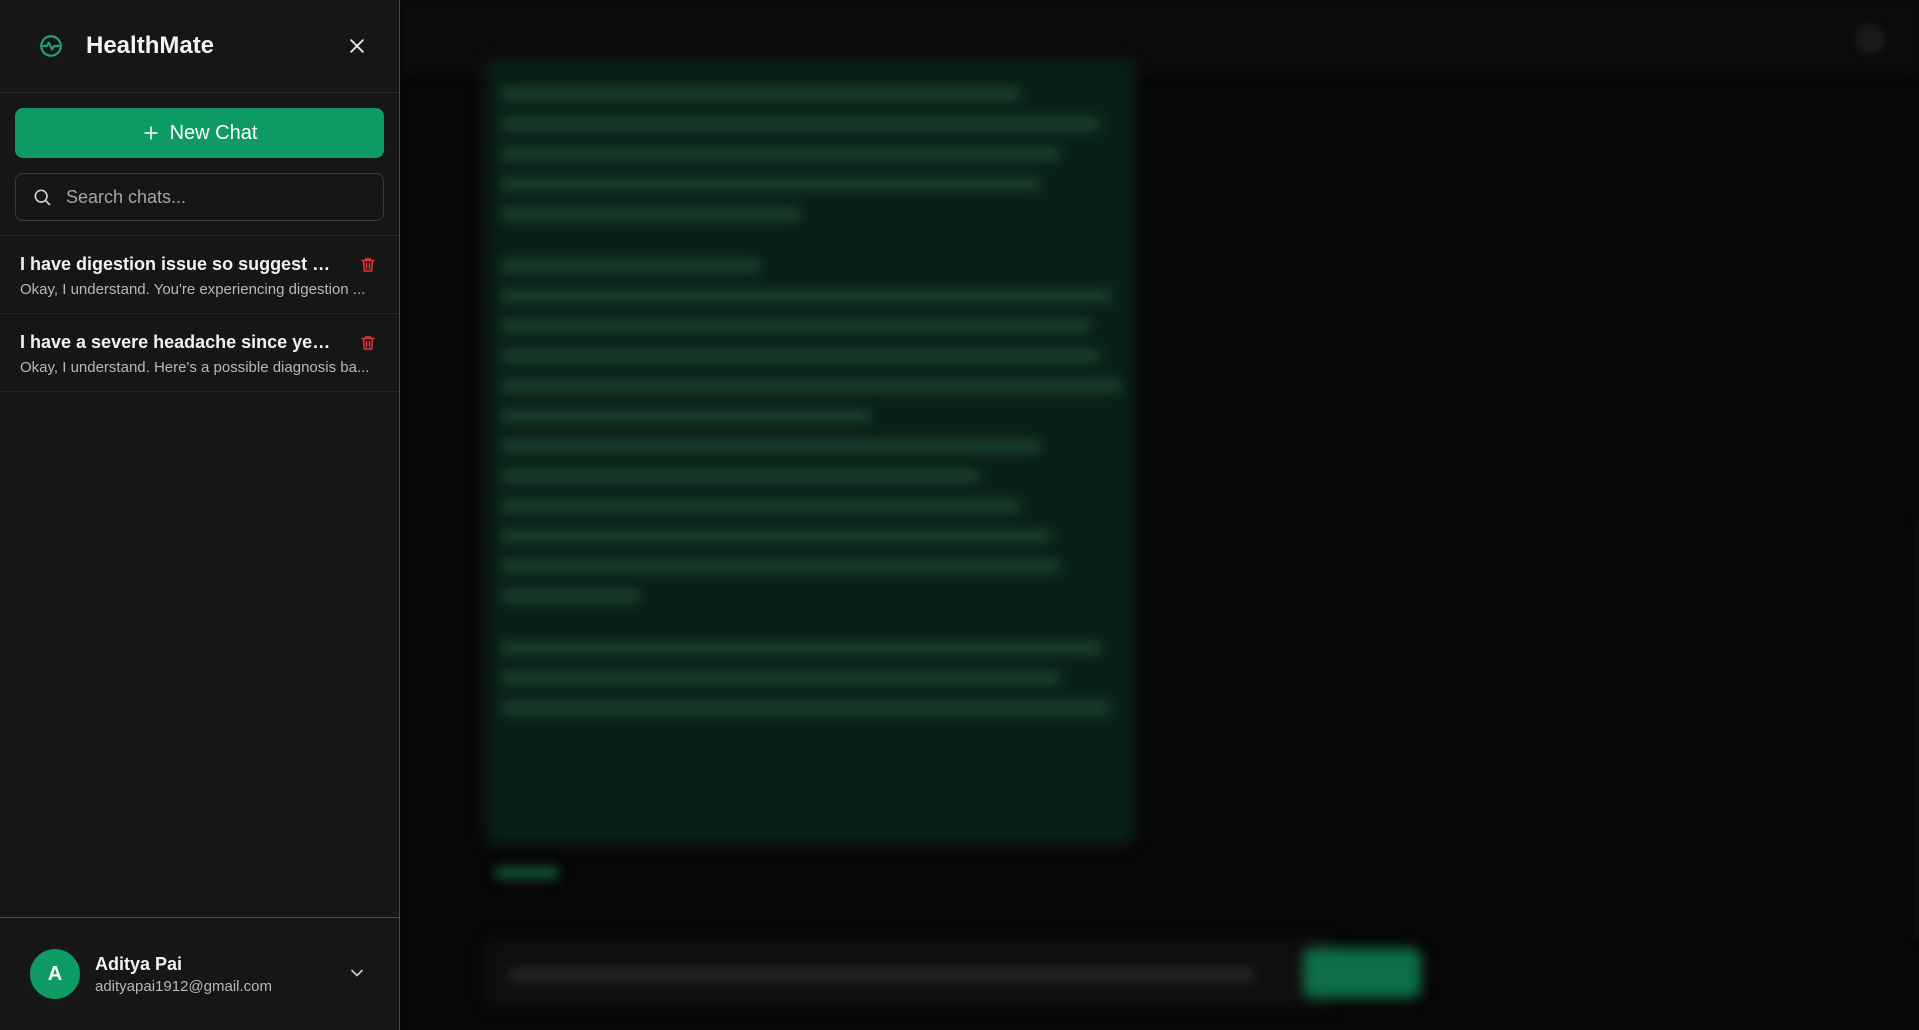 The image size is (1919, 1030). I want to click on app-title: HealthMate, so click(150, 45).